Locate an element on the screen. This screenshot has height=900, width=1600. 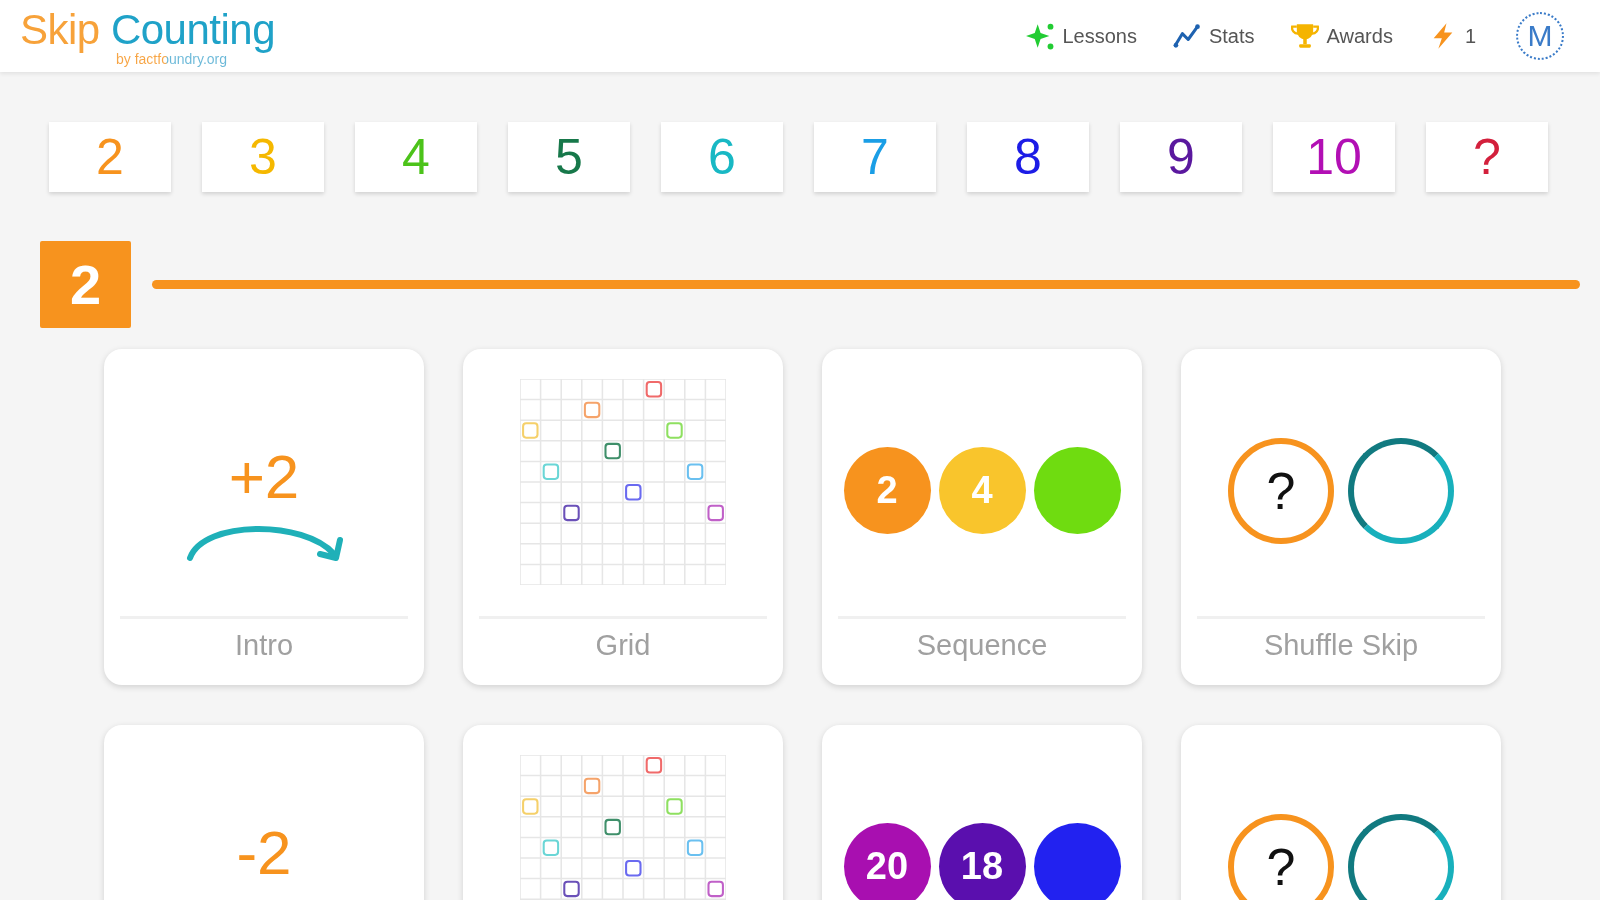
activity-card: 2 4 Sequence is located at coordinates (982, 517).